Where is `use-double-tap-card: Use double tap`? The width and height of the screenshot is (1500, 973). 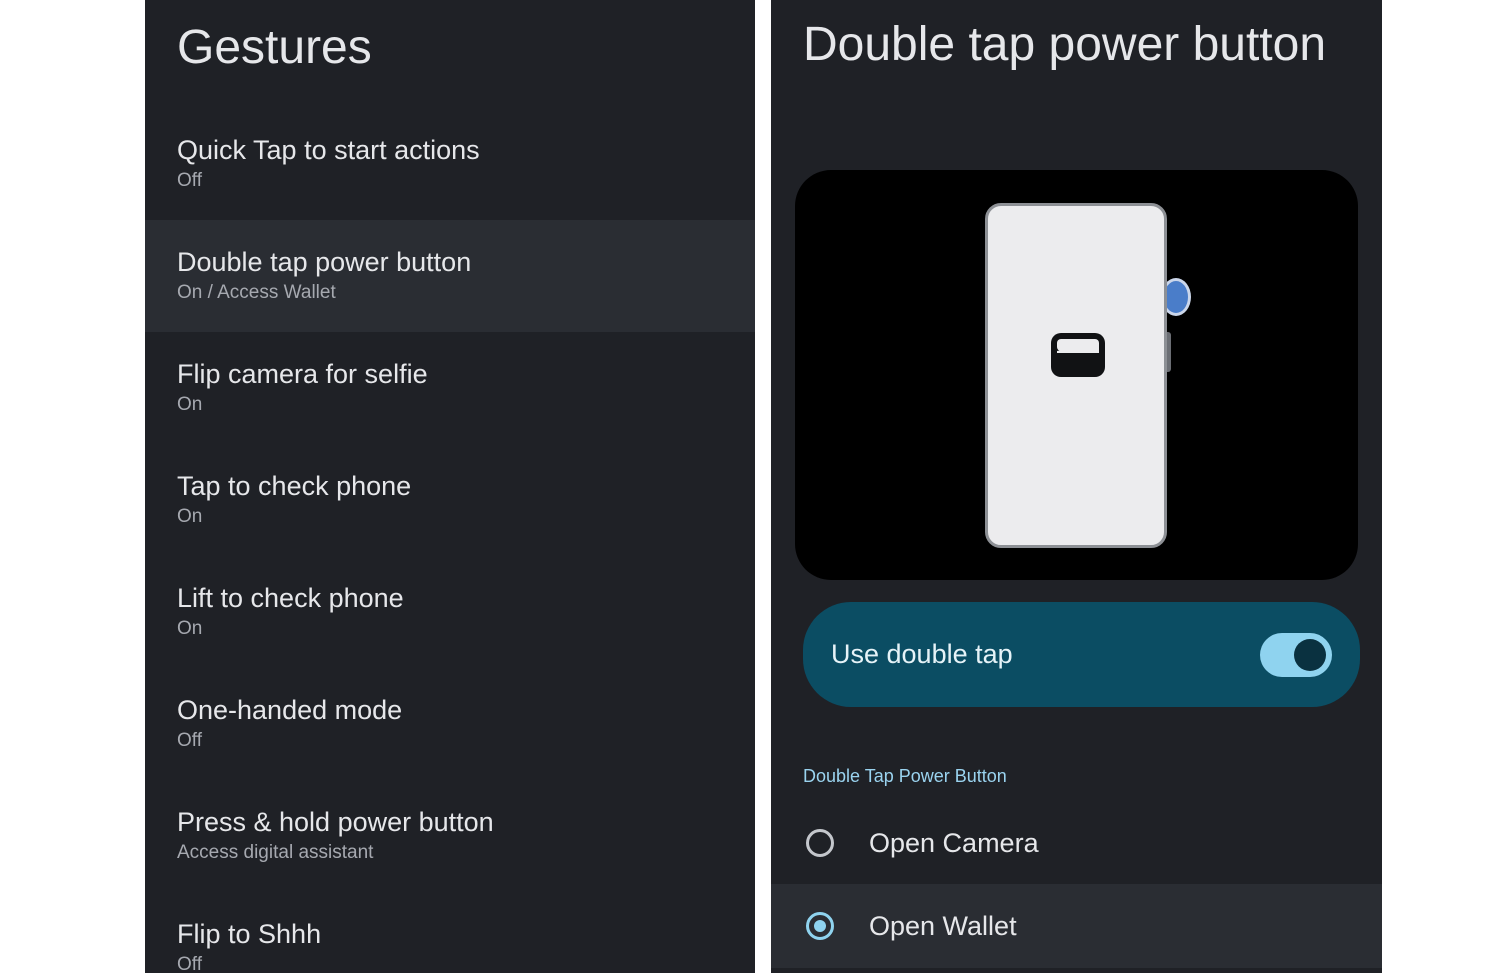 use-double-tap-card: Use double tap is located at coordinates (1081, 654).